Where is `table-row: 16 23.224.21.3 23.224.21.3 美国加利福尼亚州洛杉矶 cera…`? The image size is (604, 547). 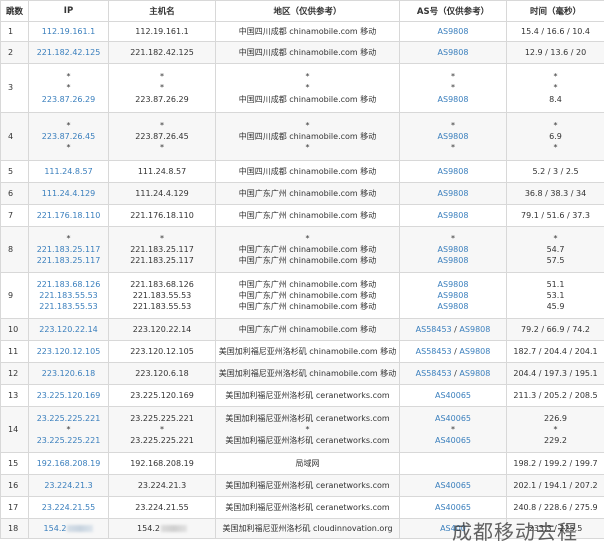 table-row: 16 23.224.21.3 23.224.21.3 美国加利福尼亚州洛杉矶 cera… is located at coordinates (302, 485).